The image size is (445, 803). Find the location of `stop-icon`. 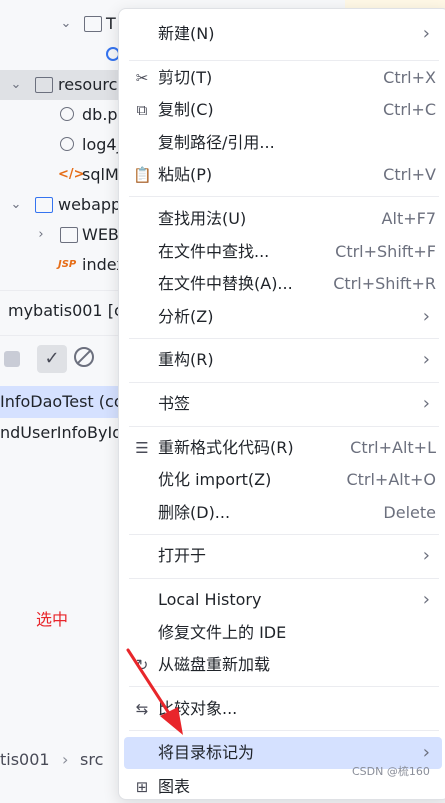

stop-icon is located at coordinates (12, 359).